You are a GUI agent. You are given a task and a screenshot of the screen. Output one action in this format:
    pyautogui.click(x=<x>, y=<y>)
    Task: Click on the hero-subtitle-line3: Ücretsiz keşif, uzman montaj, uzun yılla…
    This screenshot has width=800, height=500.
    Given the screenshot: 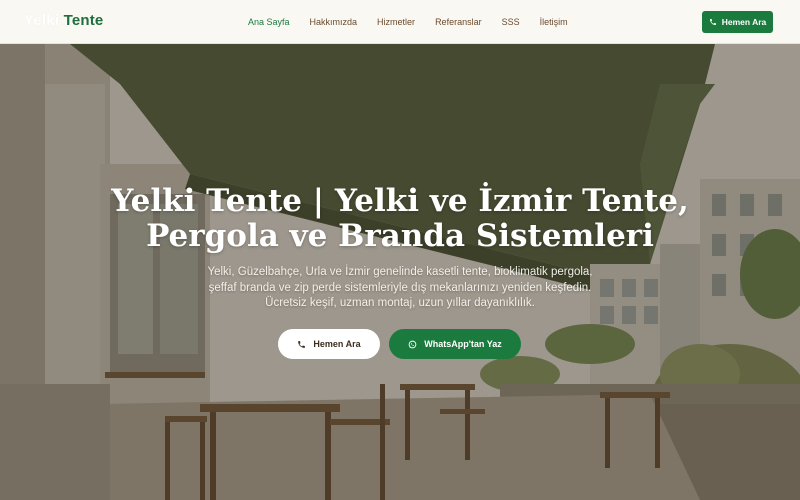 What is the action you would take?
    pyautogui.click(x=400, y=303)
    